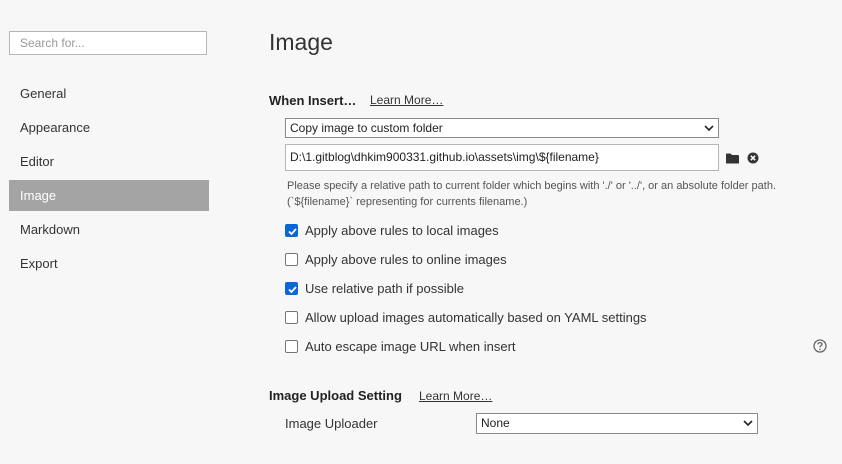 The image size is (842, 464). Describe the element at coordinates (109, 195) in the screenshot. I see `sidebar-item-image: Image` at that location.